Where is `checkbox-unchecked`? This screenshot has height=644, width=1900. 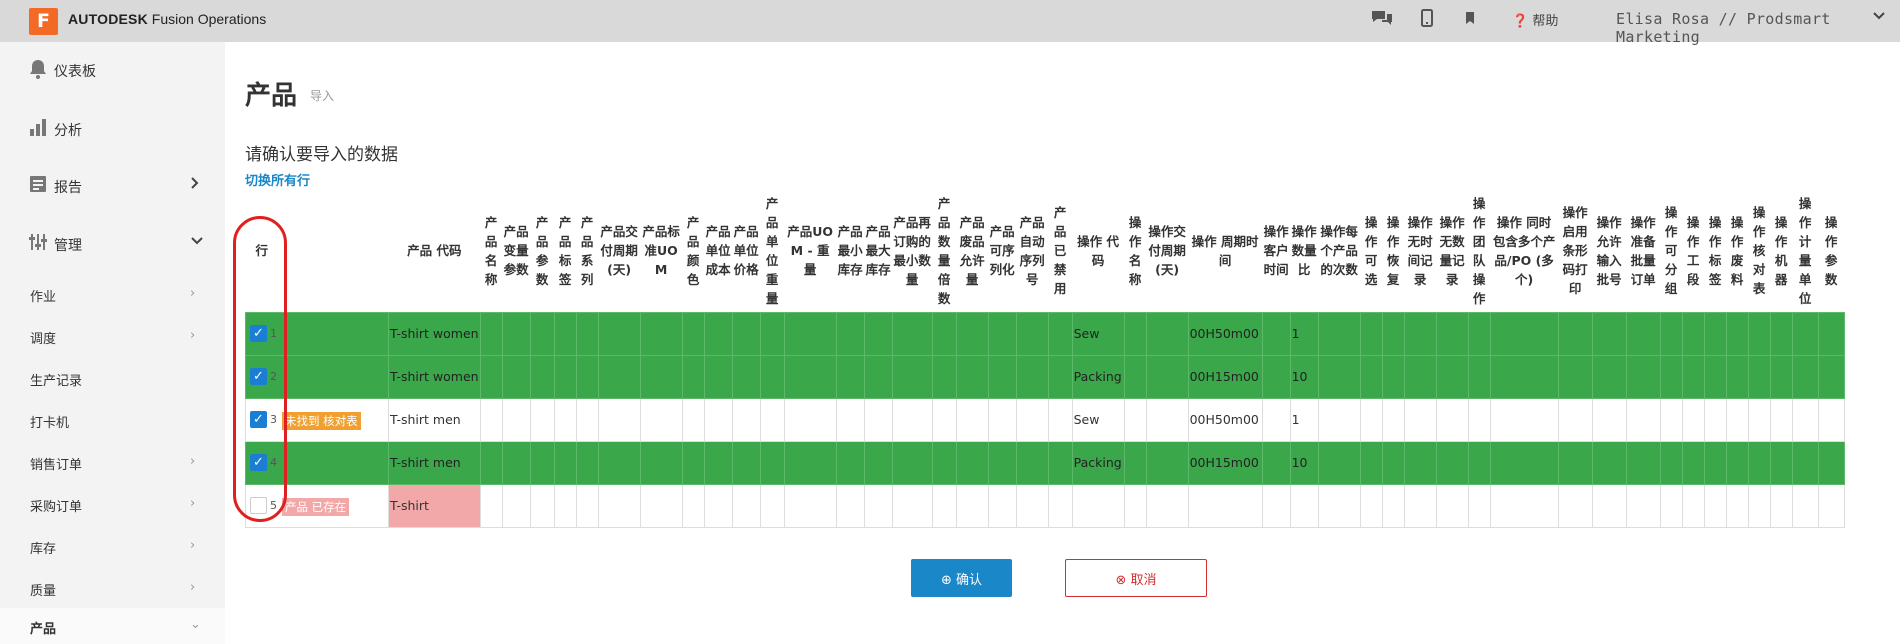
checkbox-unchecked is located at coordinates (258, 505).